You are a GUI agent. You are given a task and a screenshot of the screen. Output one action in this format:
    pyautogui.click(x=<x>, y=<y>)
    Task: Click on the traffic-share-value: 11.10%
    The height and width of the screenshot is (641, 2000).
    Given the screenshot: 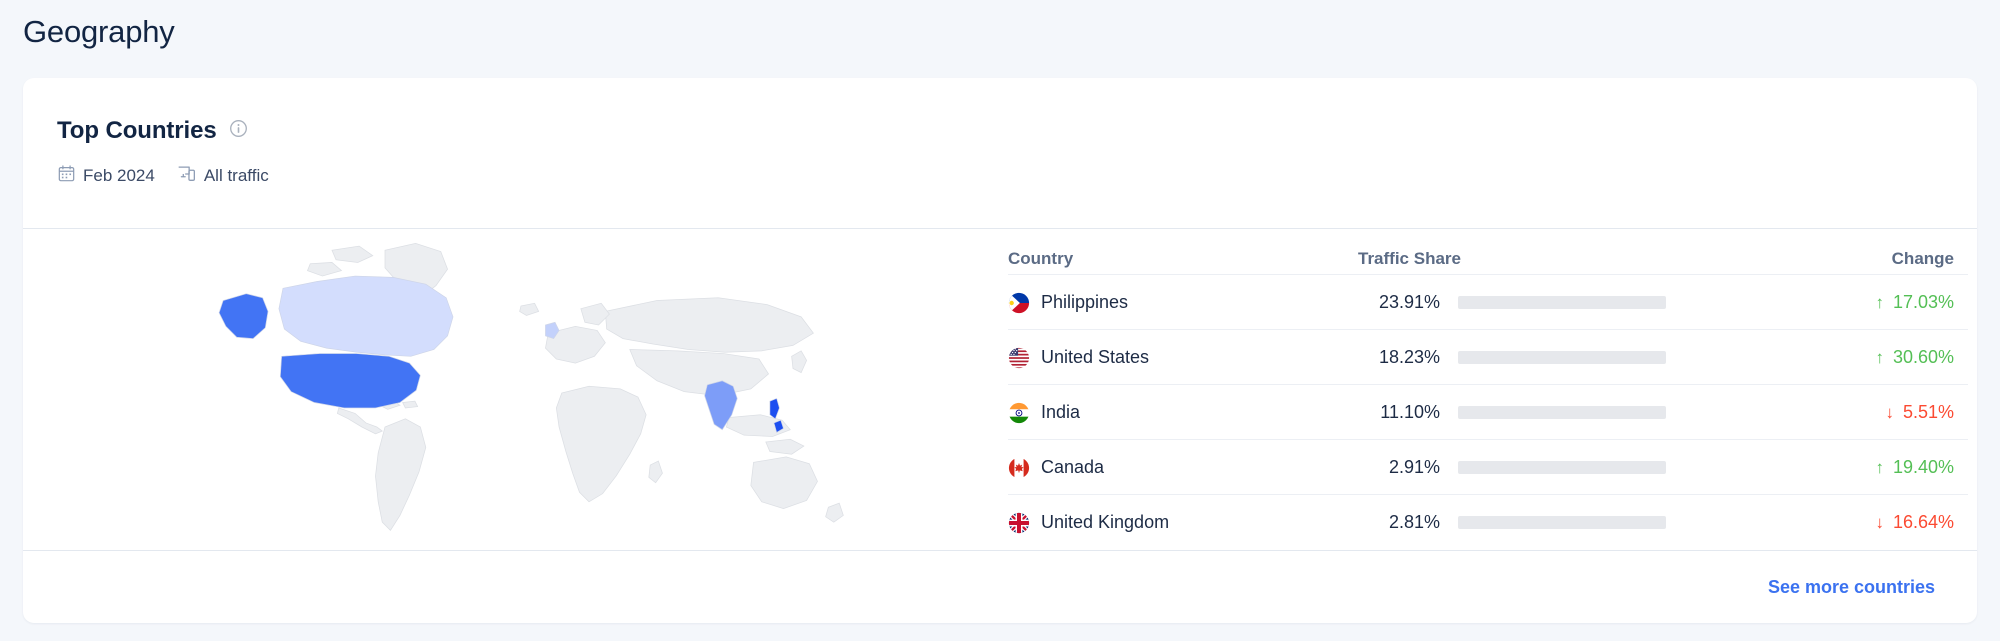 What is the action you would take?
    pyautogui.click(x=1410, y=412)
    